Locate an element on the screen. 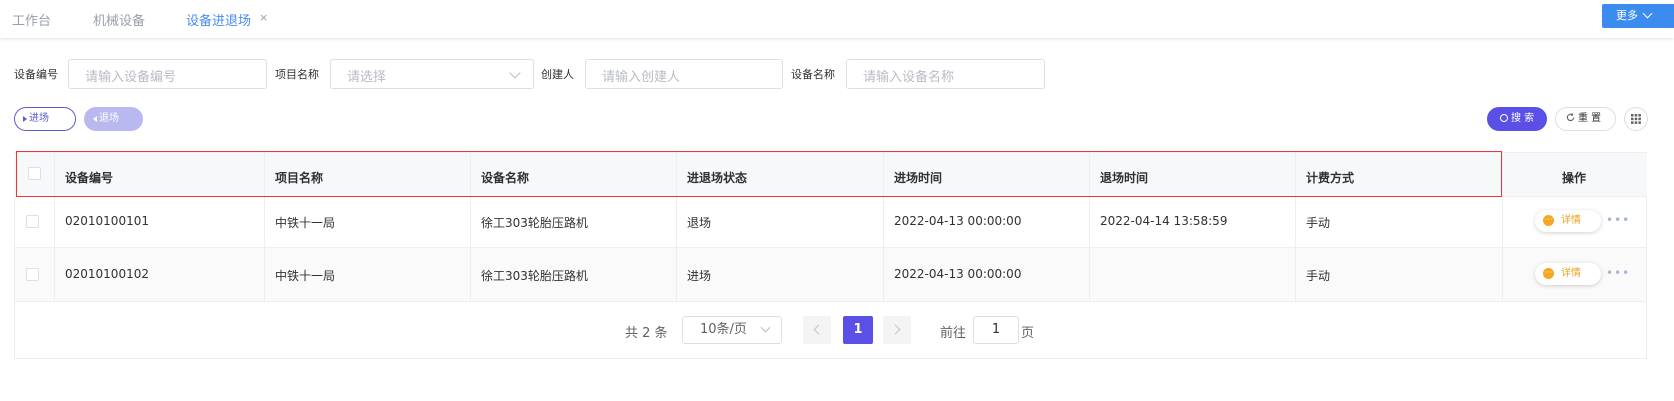 The image size is (1674, 401). search-button: 搜 索 is located at coordinates (1517, 119).